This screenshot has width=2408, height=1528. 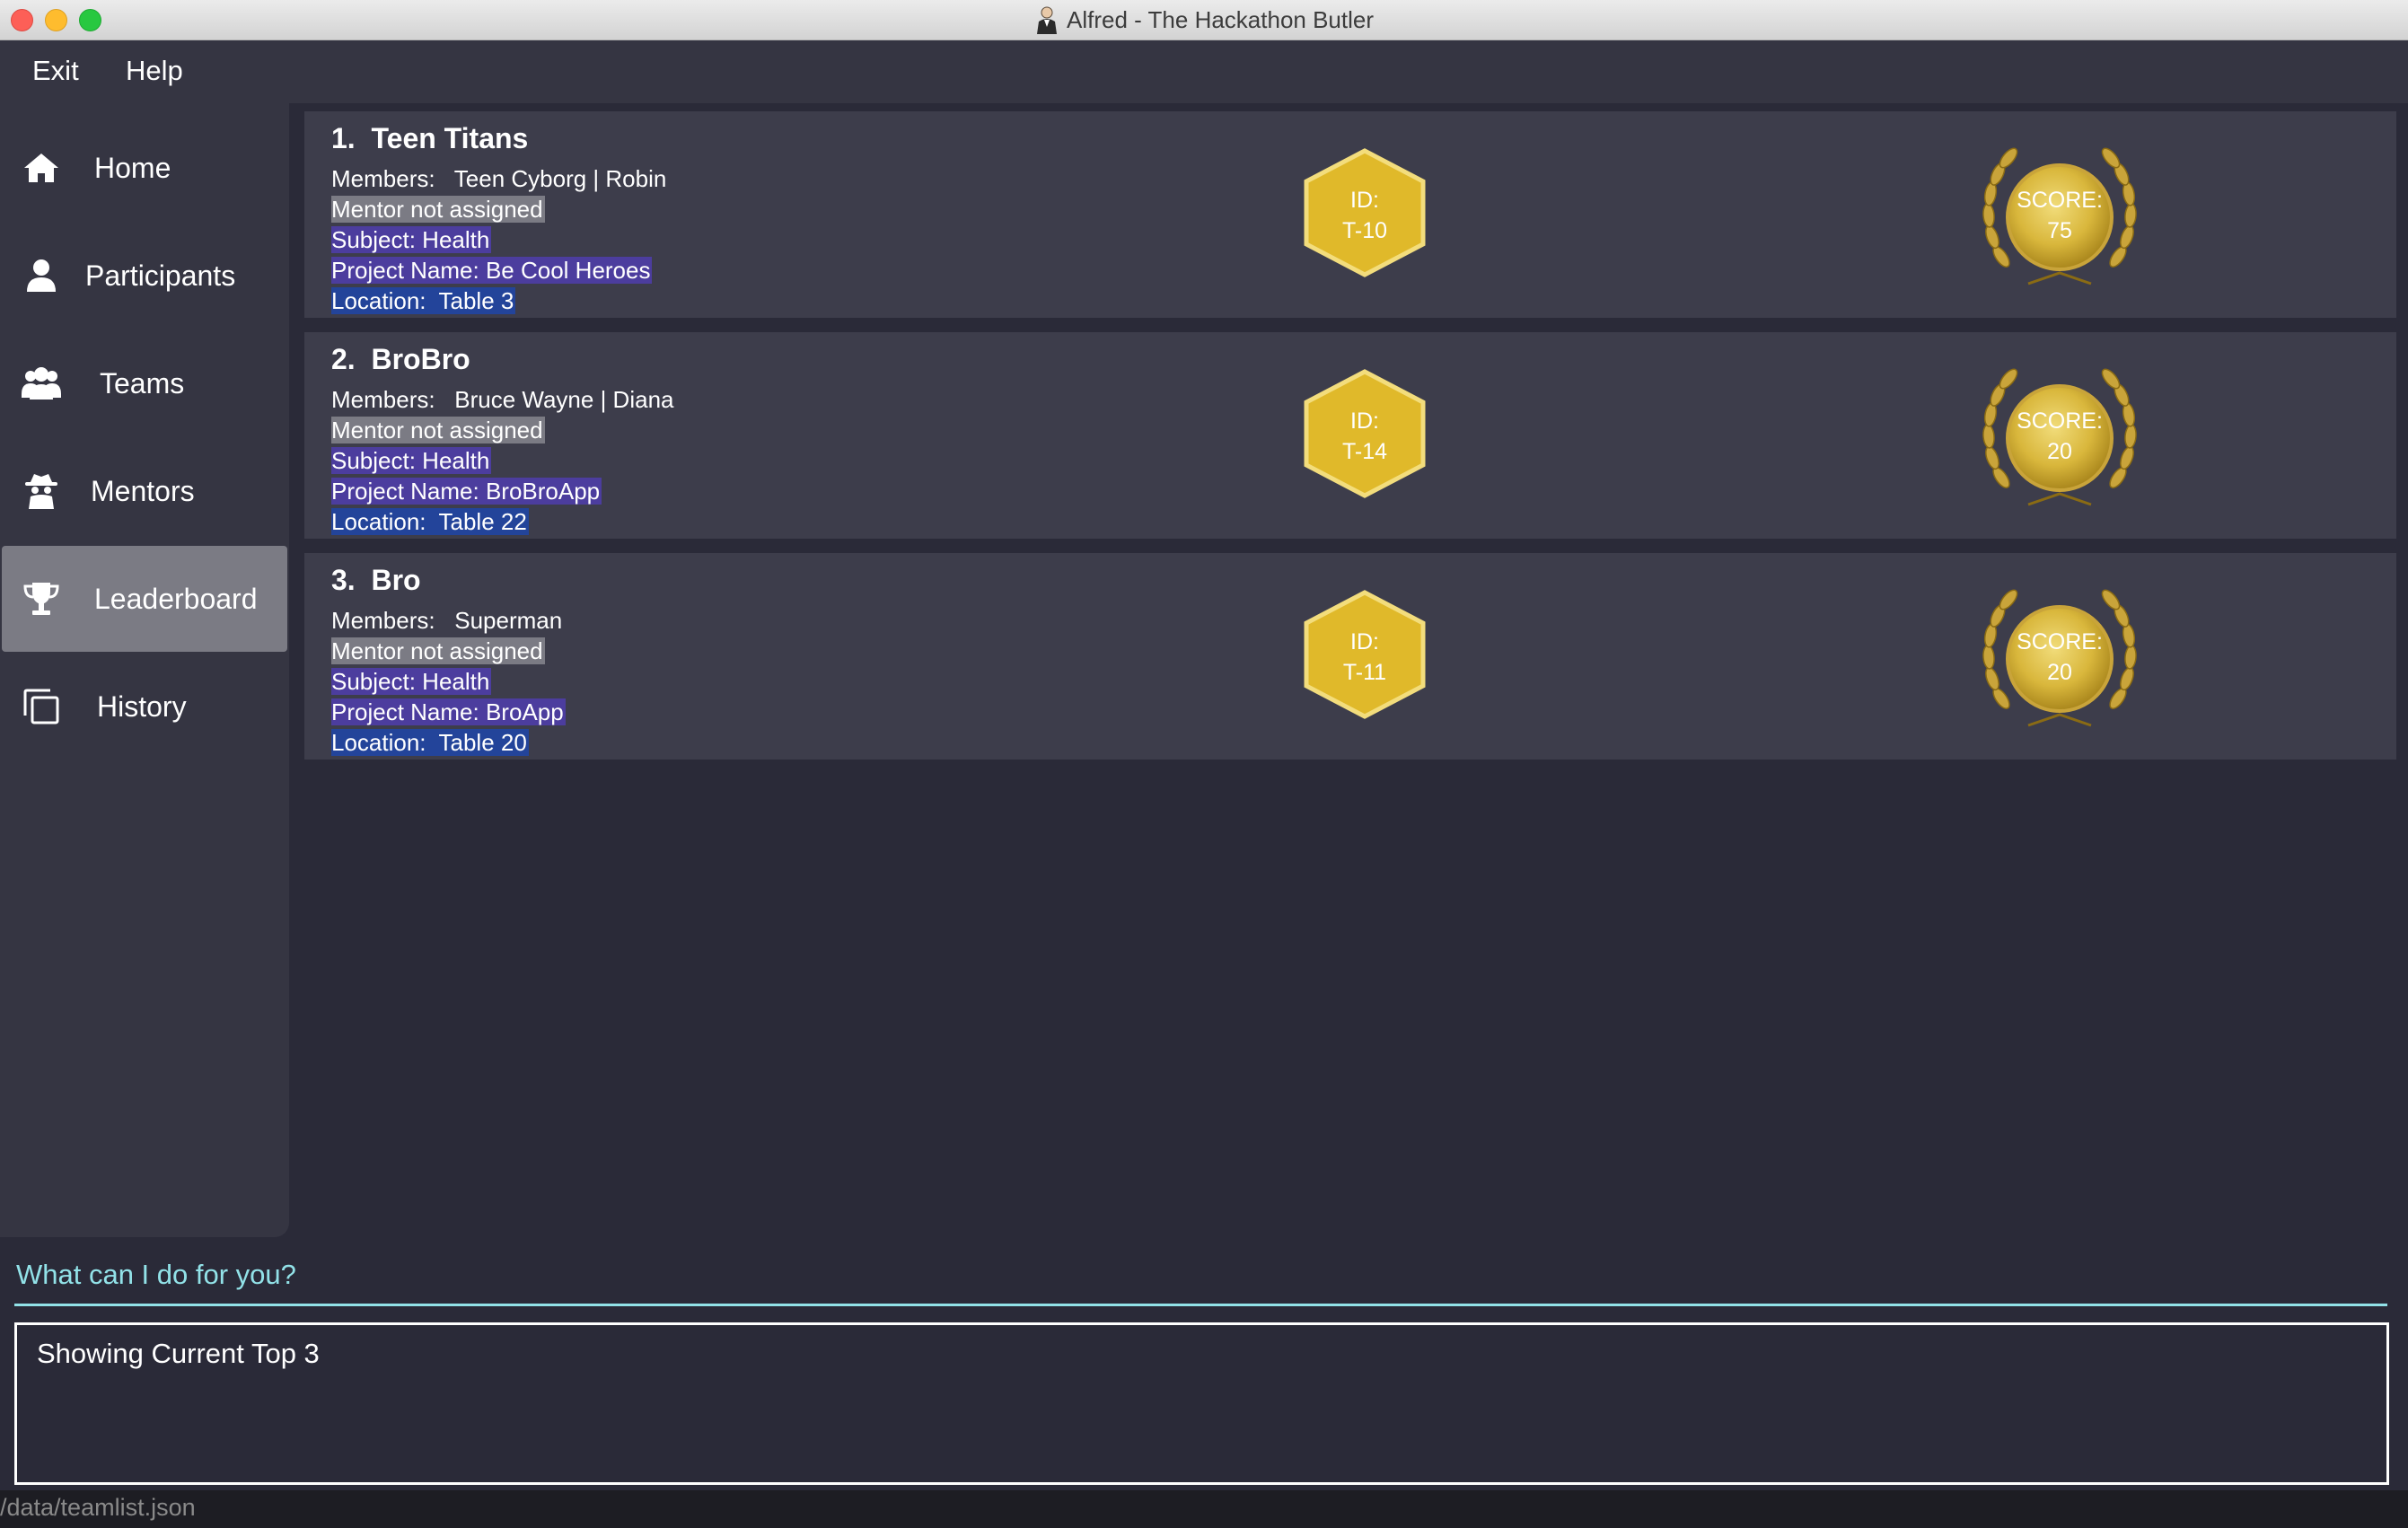 What do you see at coordinates (98, 1507) in the screenshot?
I see `status-file-path: /data/teamlist.json` at bounding box center [98, 1507].